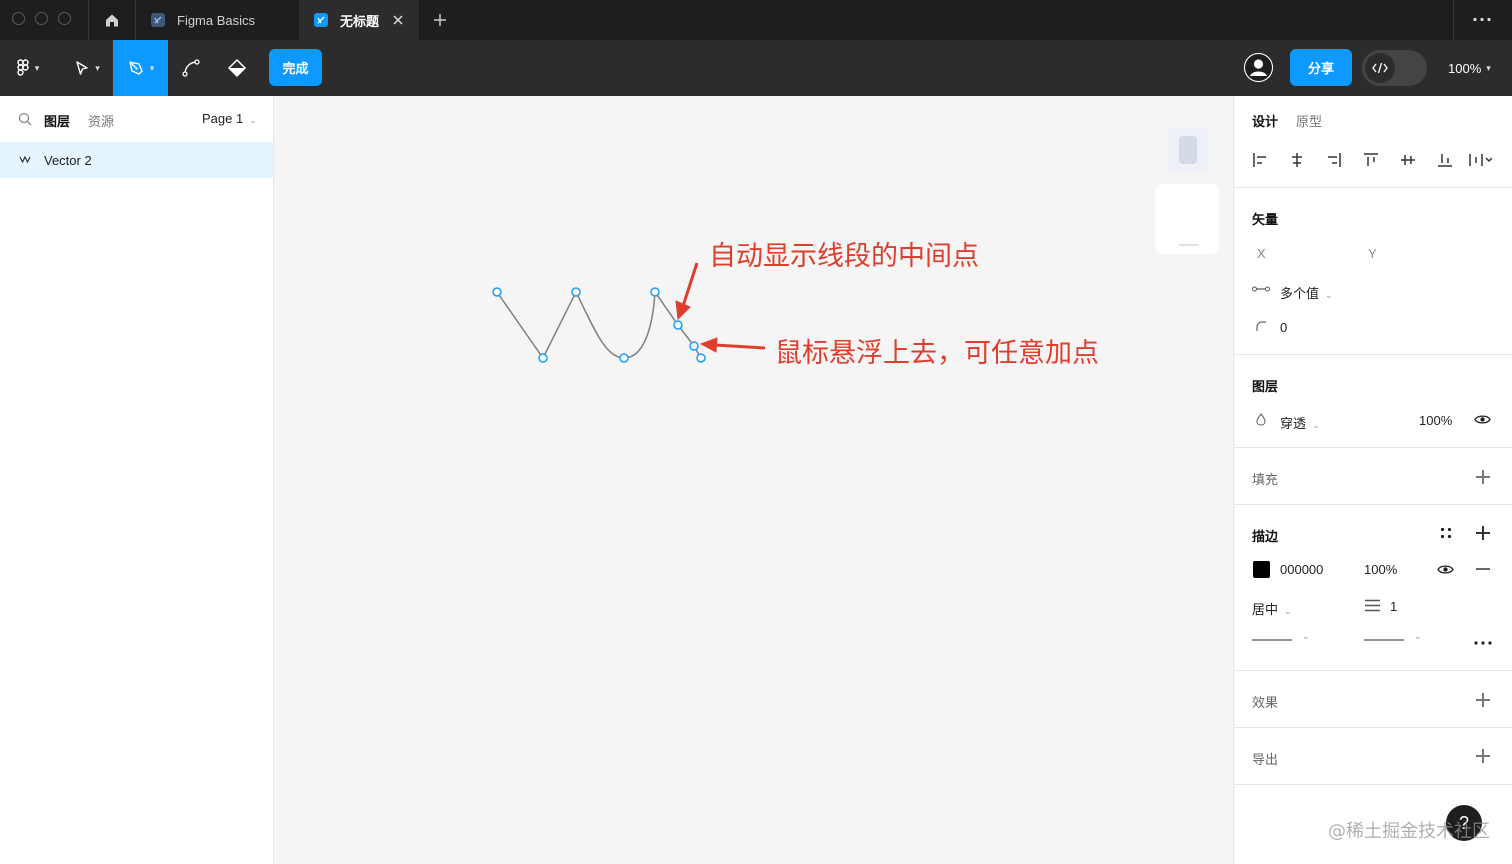 The width and height of the screenshot is (1512, 864). I want to click on code-icon, so click(1380, 68).